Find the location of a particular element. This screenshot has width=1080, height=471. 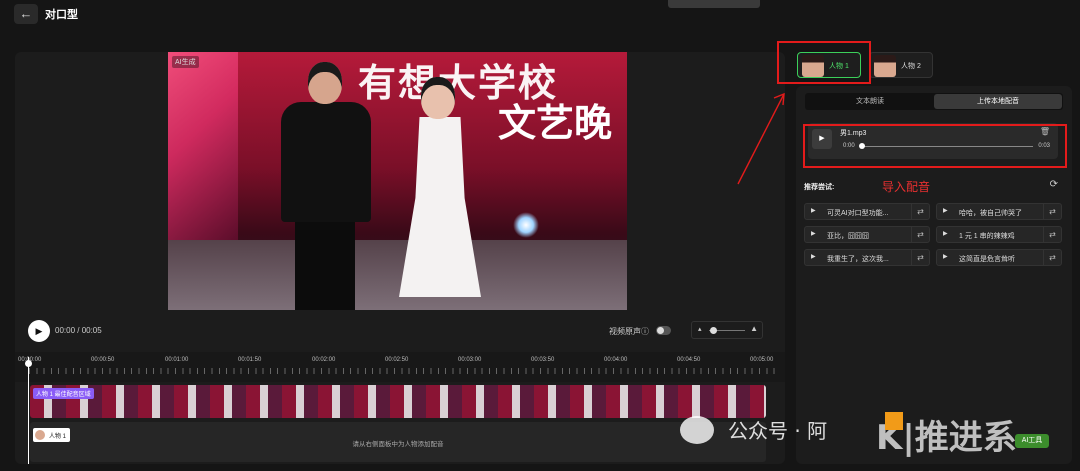

video-track-label: 人物 1 最佳配音区域 is located at coordinates (63, 393).